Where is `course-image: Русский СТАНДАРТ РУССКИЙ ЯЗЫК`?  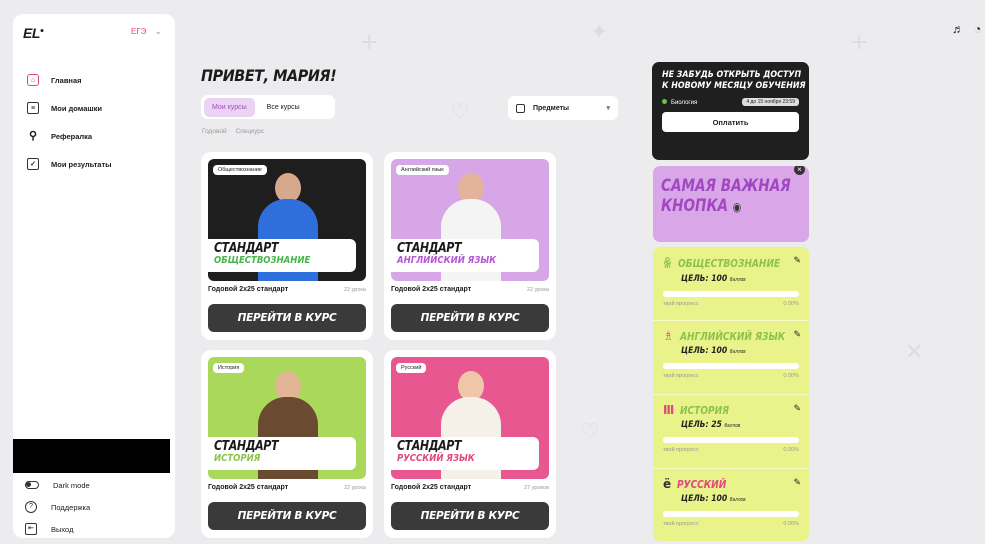 course-image: Русский СТАНДАРТ РУССКИЙ ЯЗЫК is located at coordinates (470, 418).